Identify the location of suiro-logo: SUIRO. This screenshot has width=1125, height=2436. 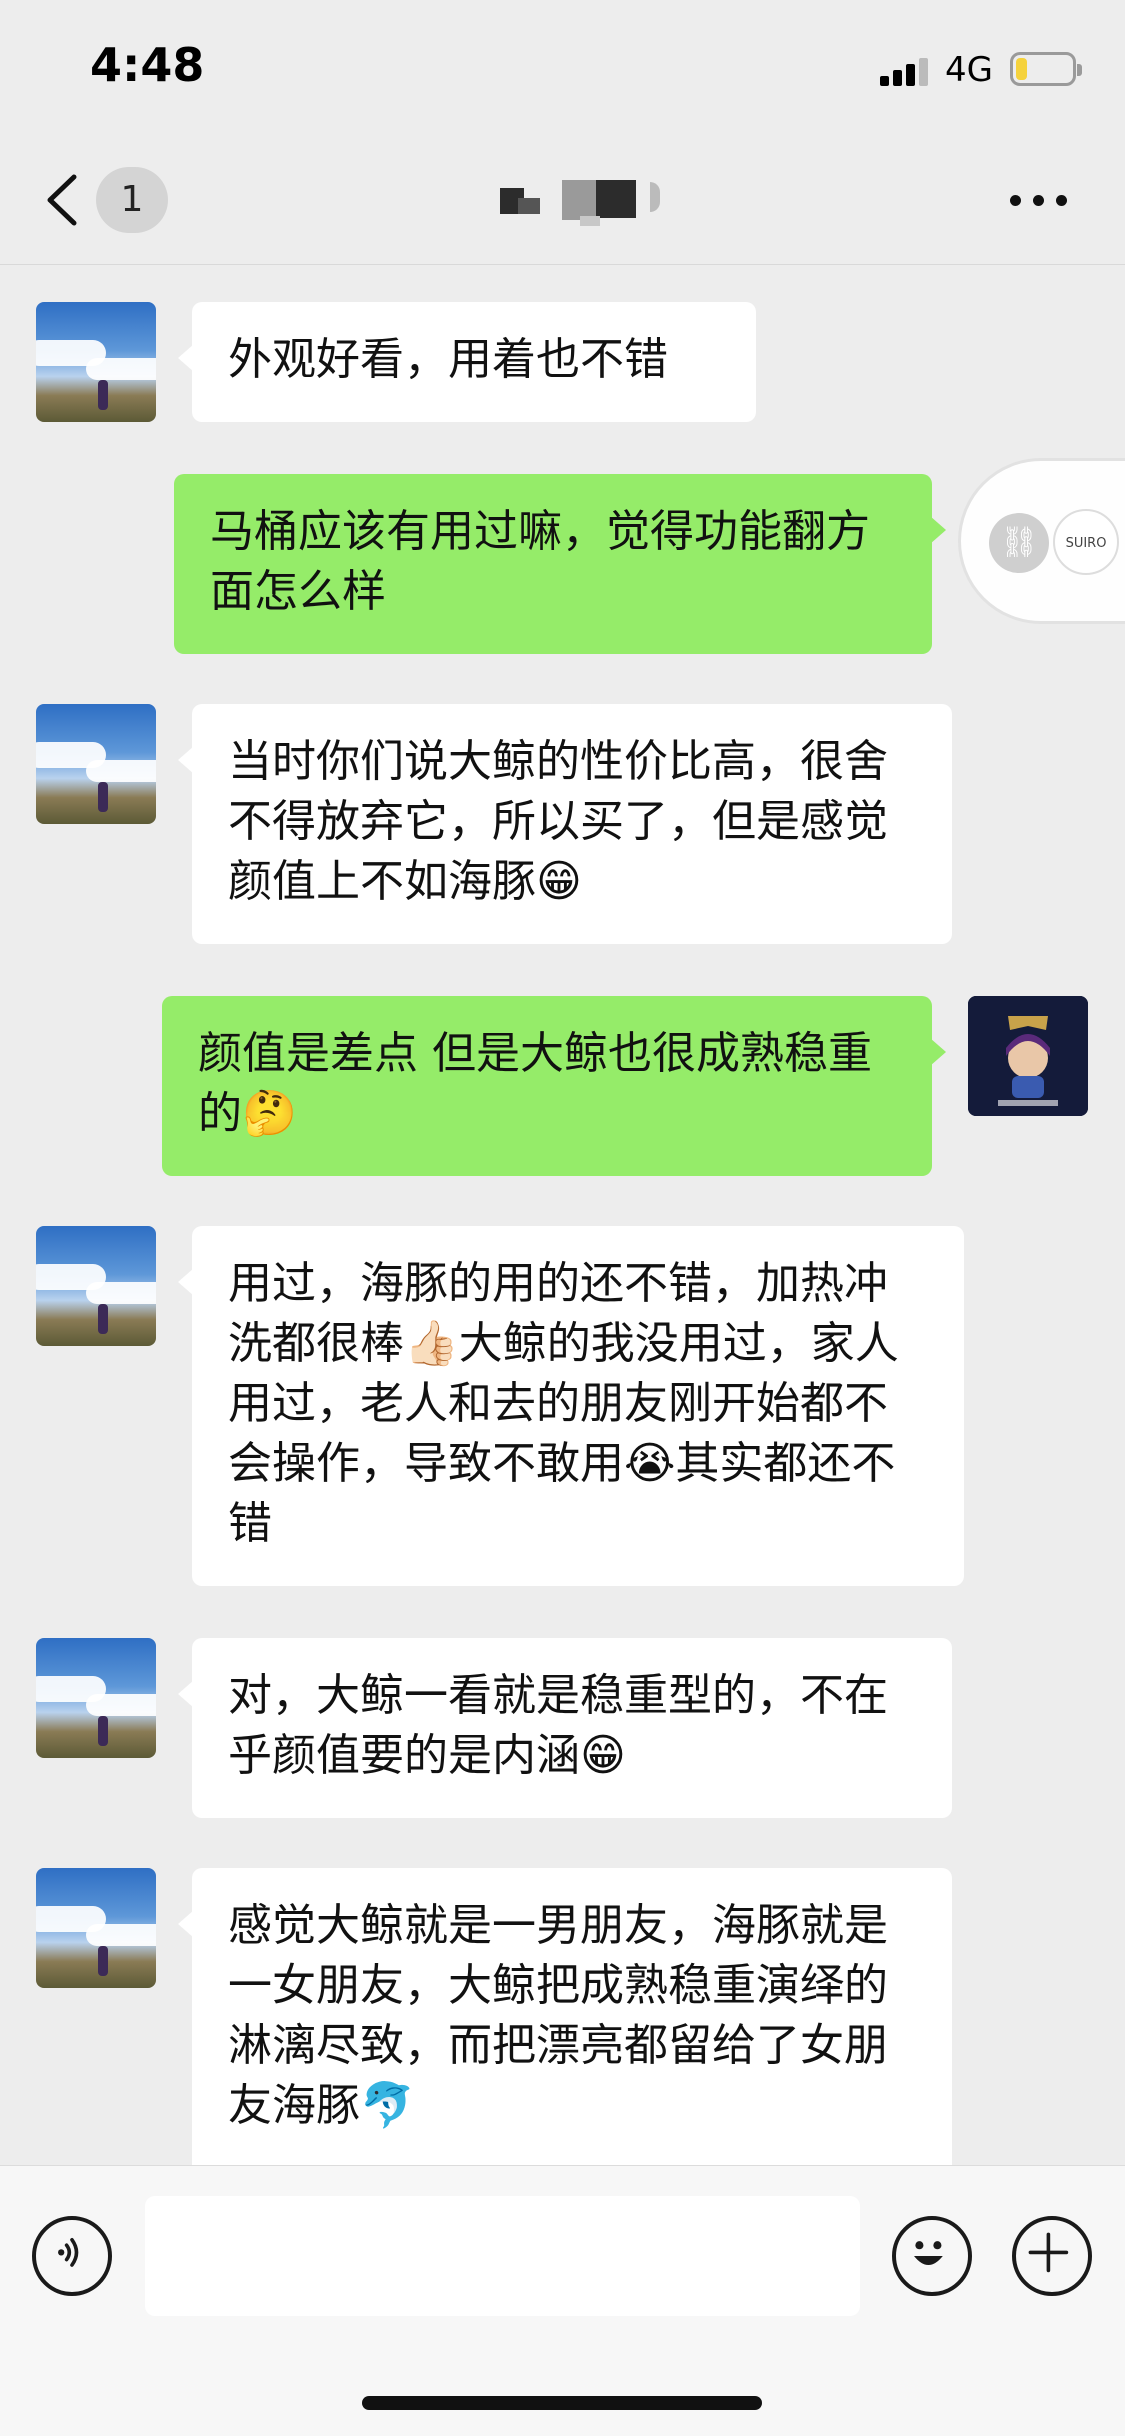
(1086, 542).